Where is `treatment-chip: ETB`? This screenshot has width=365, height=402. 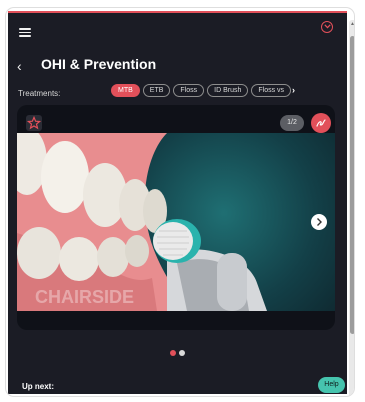
treatment-chip: ETB is located at coordinates (156, 90).